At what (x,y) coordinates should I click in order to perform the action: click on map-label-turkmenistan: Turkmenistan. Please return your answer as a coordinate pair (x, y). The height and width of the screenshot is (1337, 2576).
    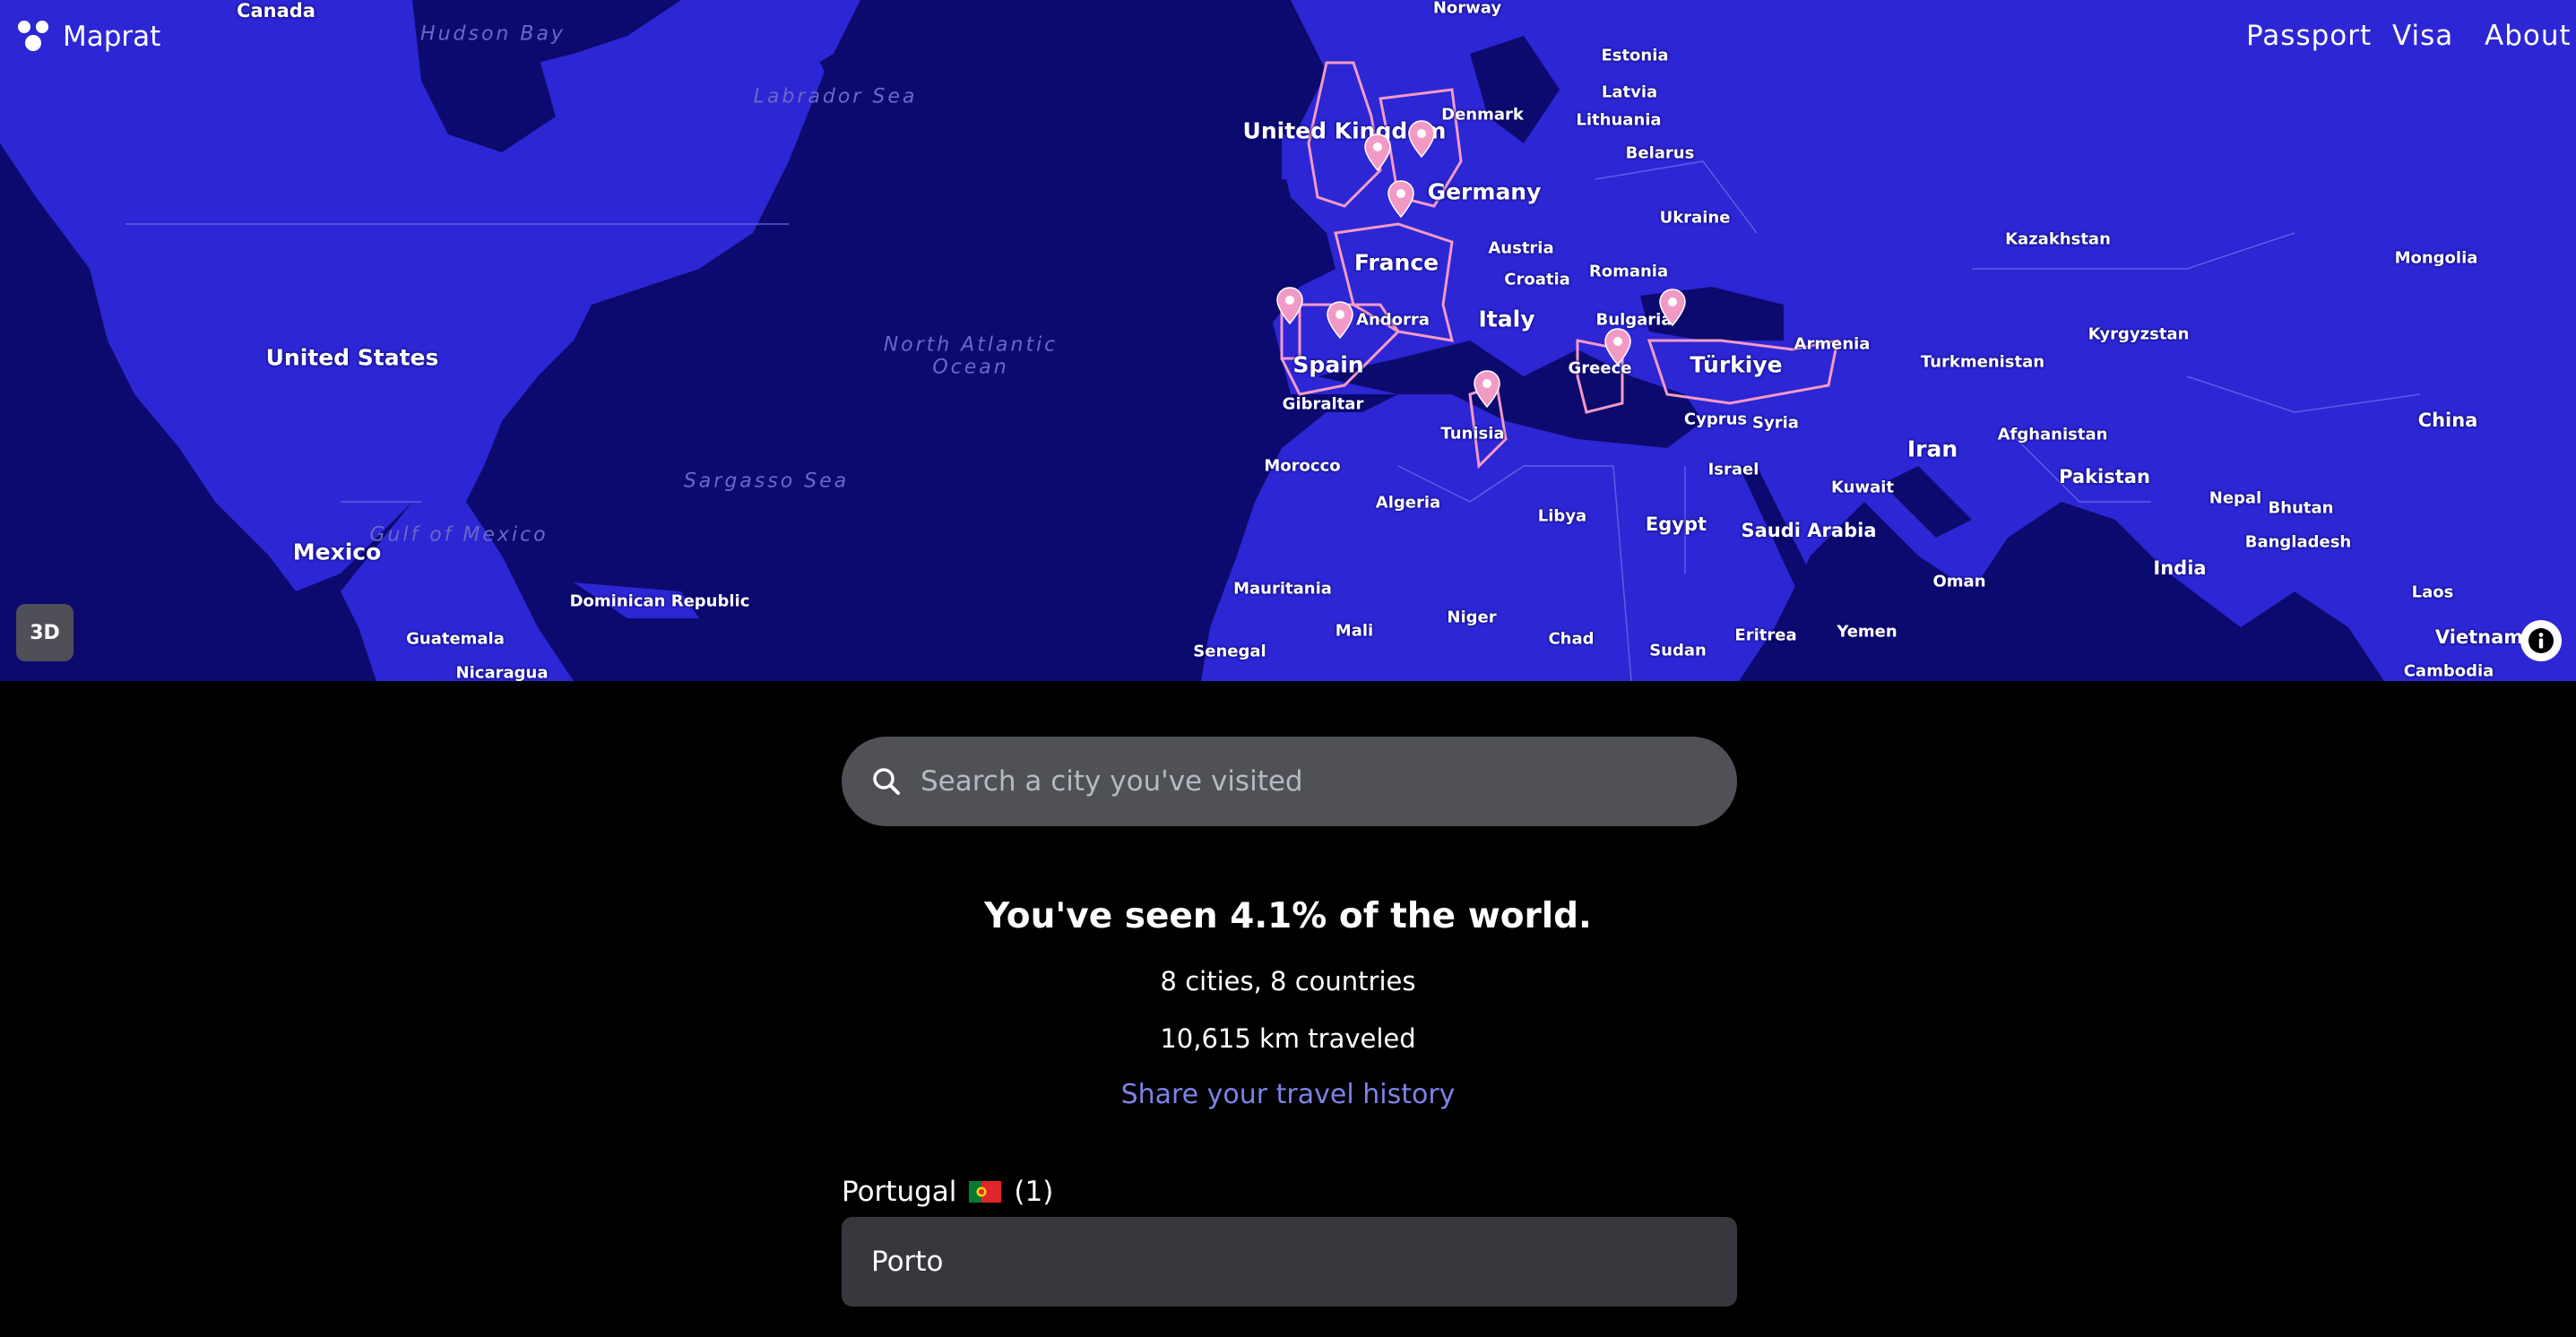
    Looking at the image, I should click on (1982, 362).